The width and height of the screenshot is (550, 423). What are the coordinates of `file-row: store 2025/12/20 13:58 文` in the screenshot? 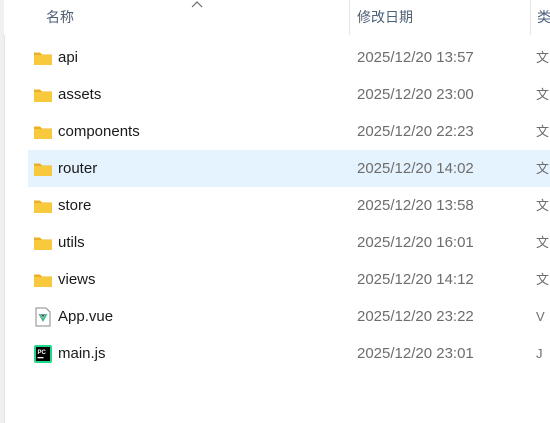 It's located at (289, 205).